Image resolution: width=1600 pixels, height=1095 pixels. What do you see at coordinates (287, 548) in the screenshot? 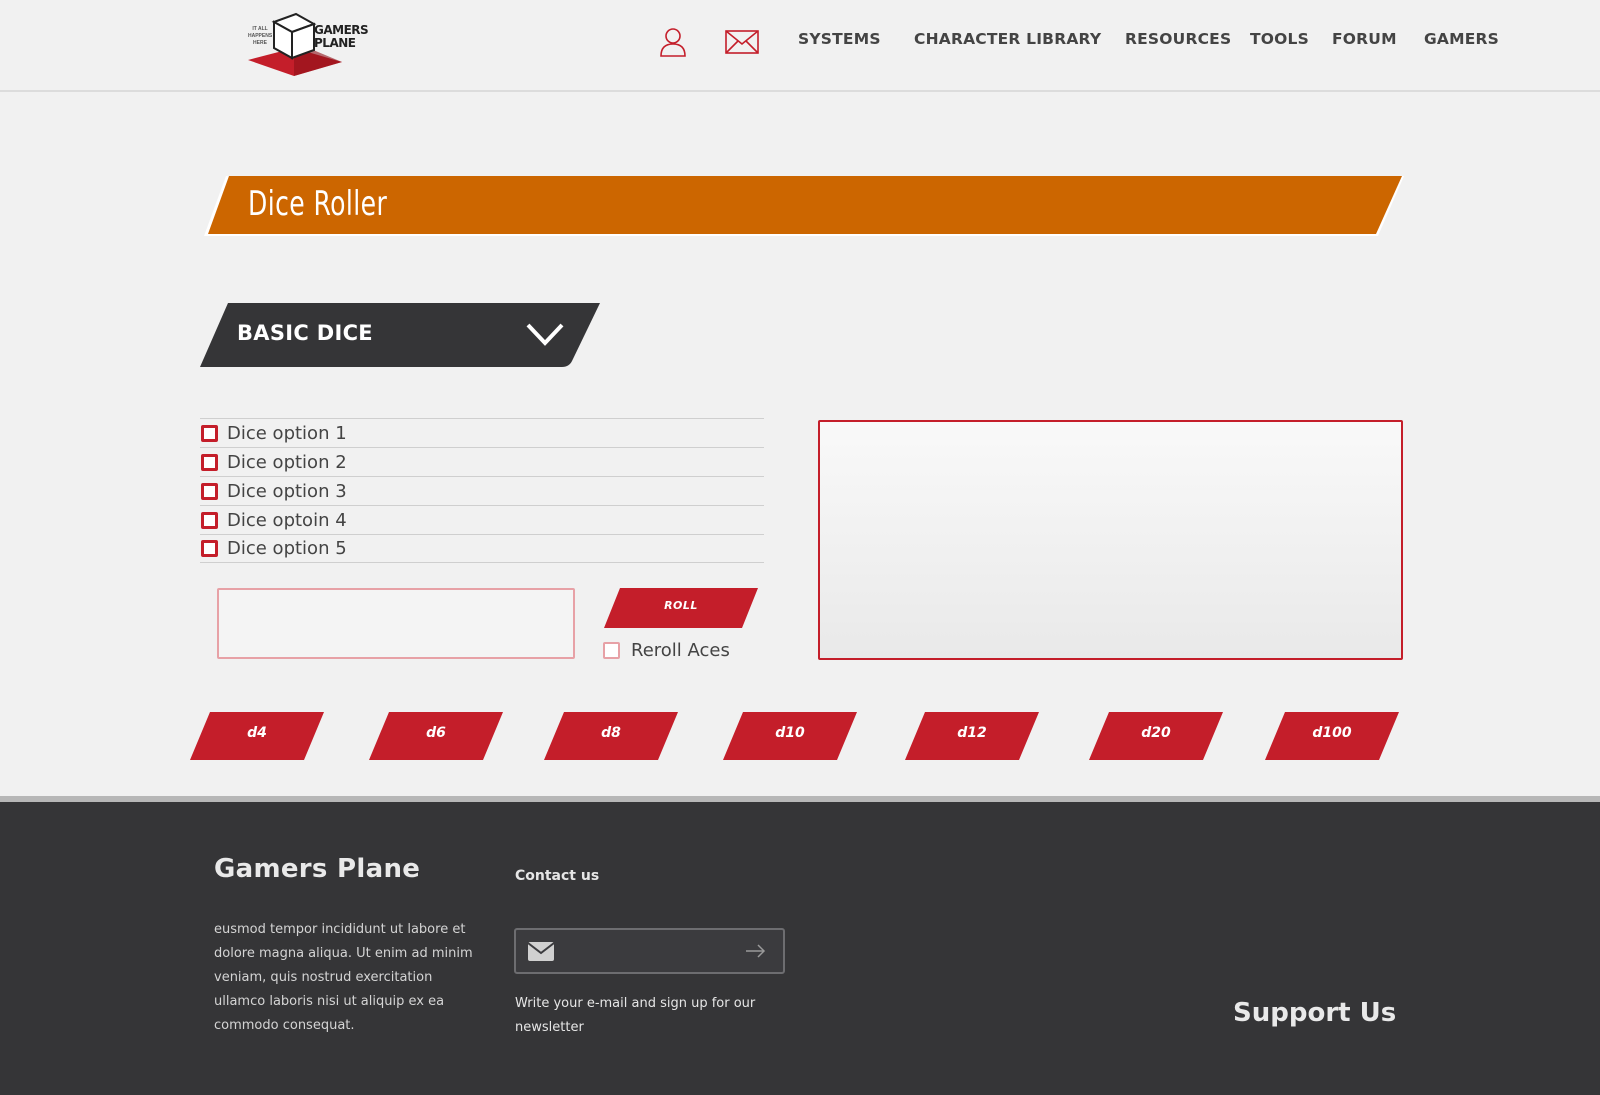
I see `dice-option-label: Dice option 5` at bounding box center [287, 548].